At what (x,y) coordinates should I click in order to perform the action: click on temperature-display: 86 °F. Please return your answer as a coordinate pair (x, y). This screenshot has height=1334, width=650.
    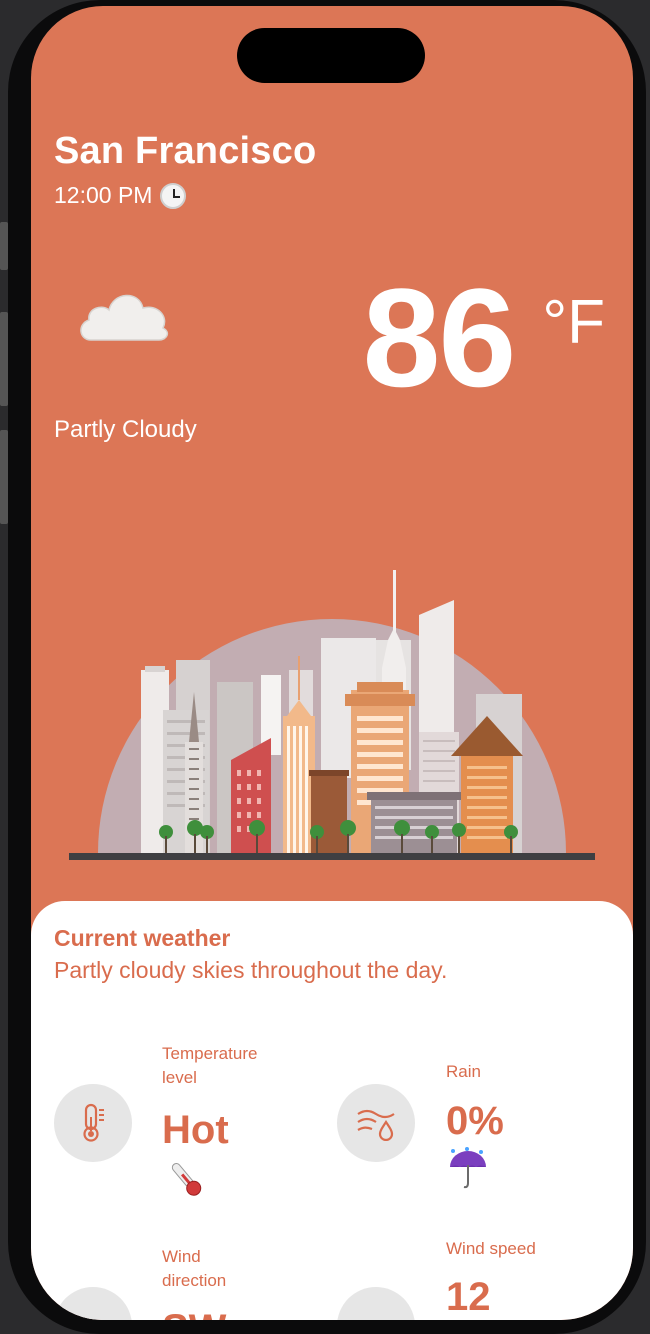
    Looking at the image, I should click on (484, 338).